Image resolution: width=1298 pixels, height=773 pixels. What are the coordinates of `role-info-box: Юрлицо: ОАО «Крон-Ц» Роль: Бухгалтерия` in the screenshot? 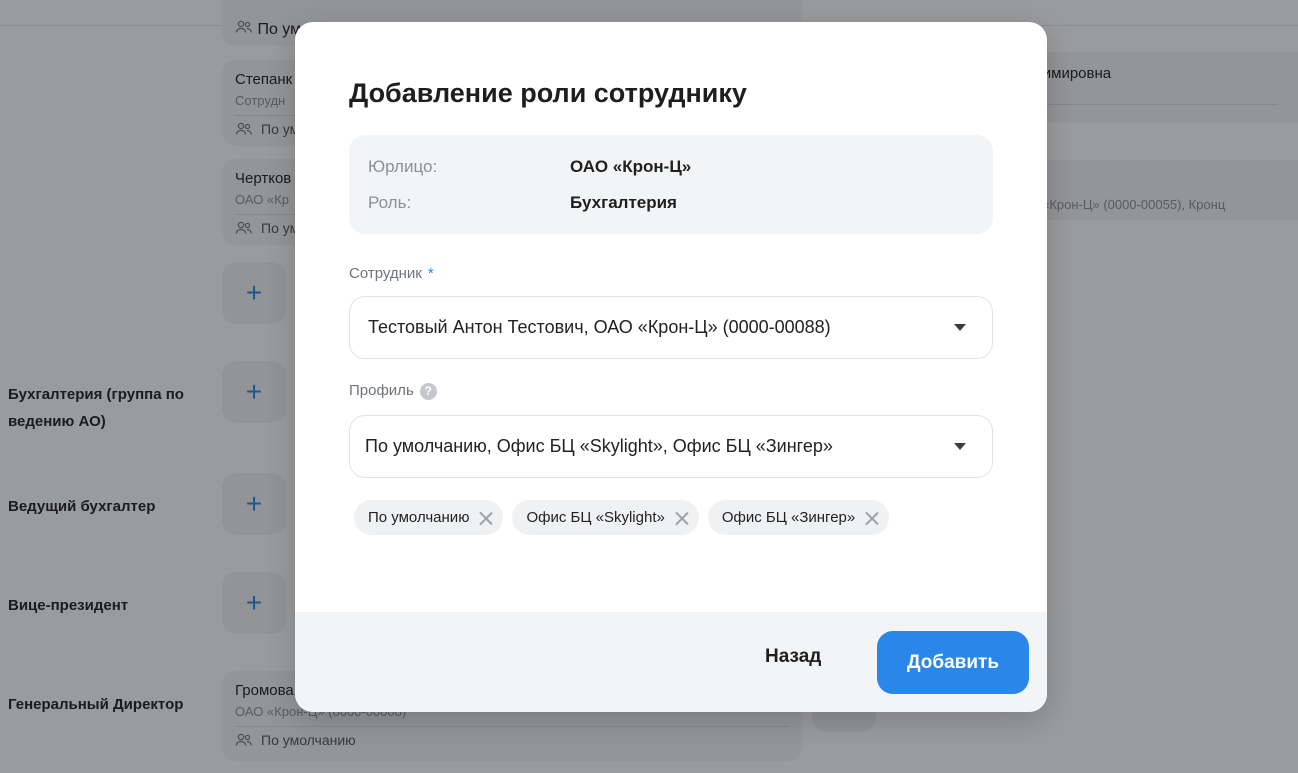 It's located at (671, 184).